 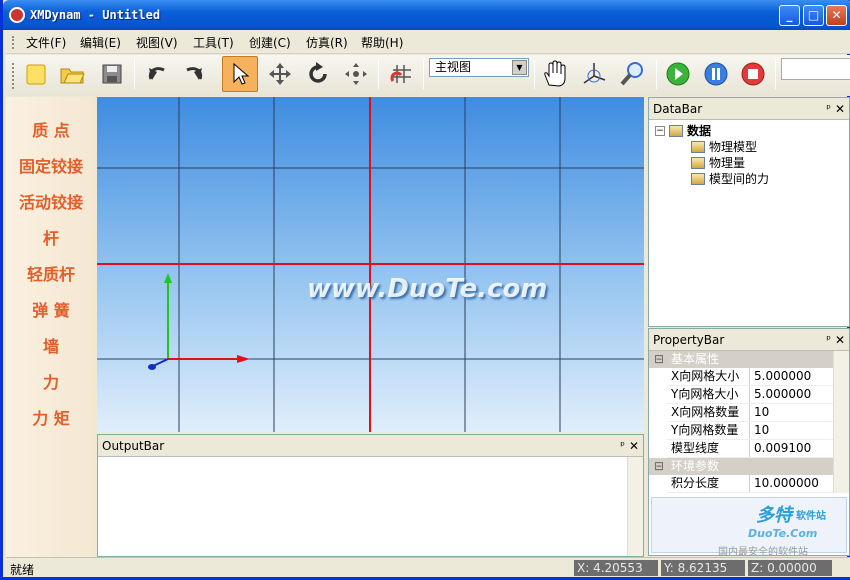 I want to click on menu-help: 帮助(H), so click(x=382, y=42).